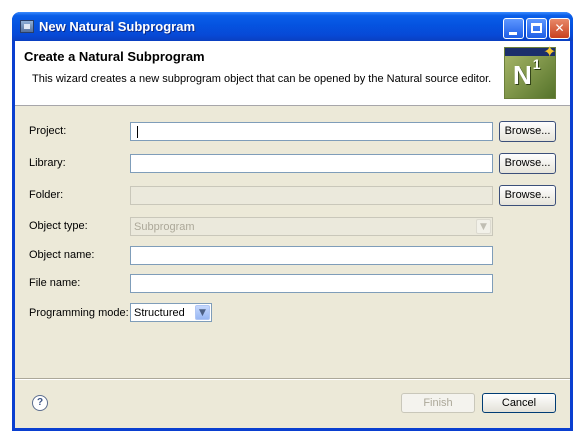 The image size is (585, 443). What do you see at coordinates (79, 313) in the screenshot?
I see `programming-mode-label: Programming mode:` at bounding box center [79, 313].